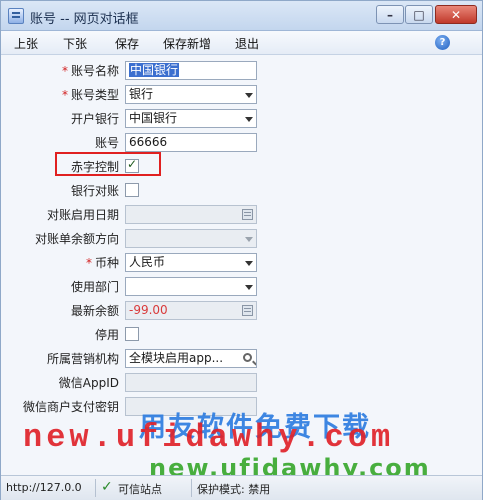 Image resolution: width=483 pixels, height=500 pixels. Describe the element at coordinates (132, 334) in the screenshot. I see `disabled-checkbox` at that location.